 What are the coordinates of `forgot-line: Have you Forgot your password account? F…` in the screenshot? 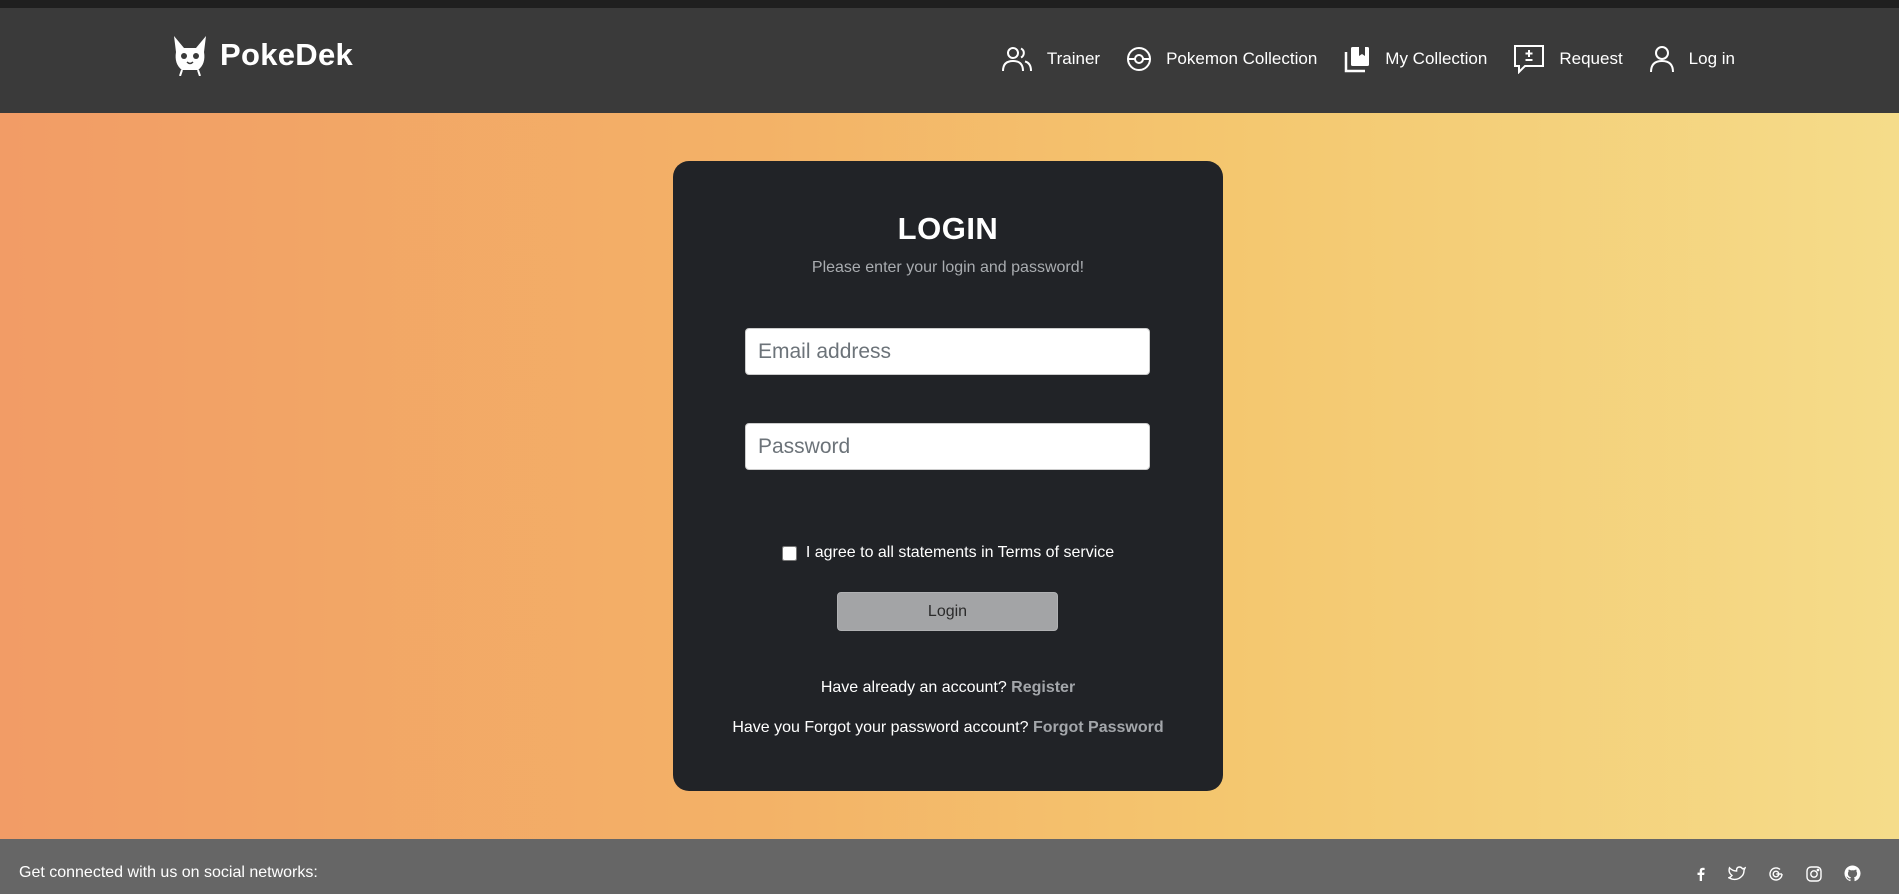 It's located at (948, 728).